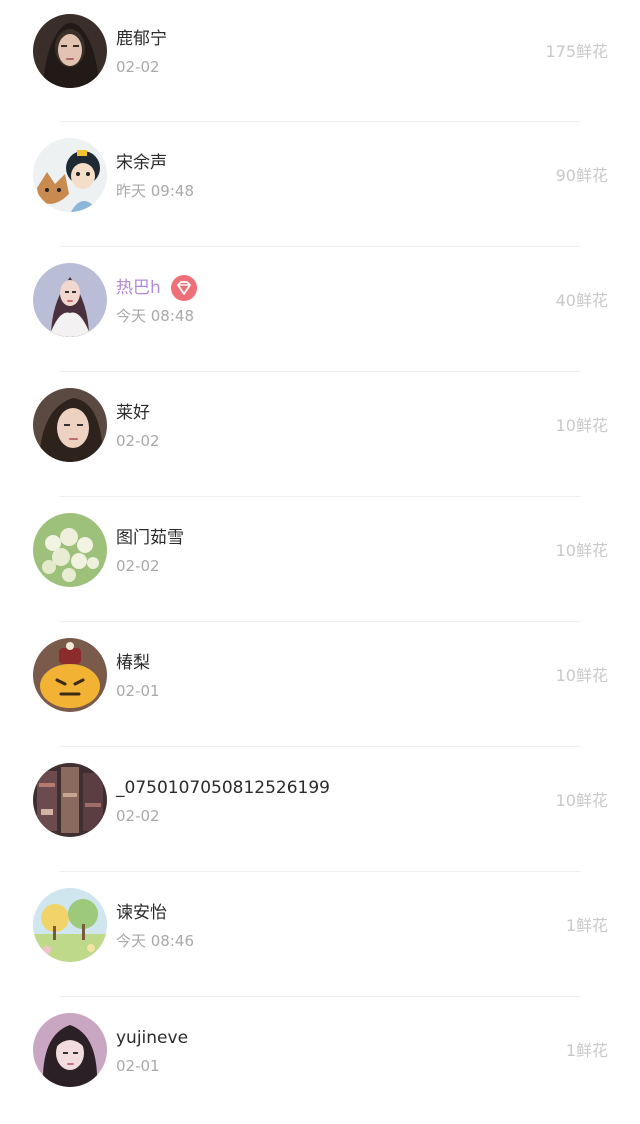 This screenshot has width=640, height=1124. What do you see at coordinates (133, 413) in the screenshot?
I see `user-name: 莱好` at bounding box center [133, 413].